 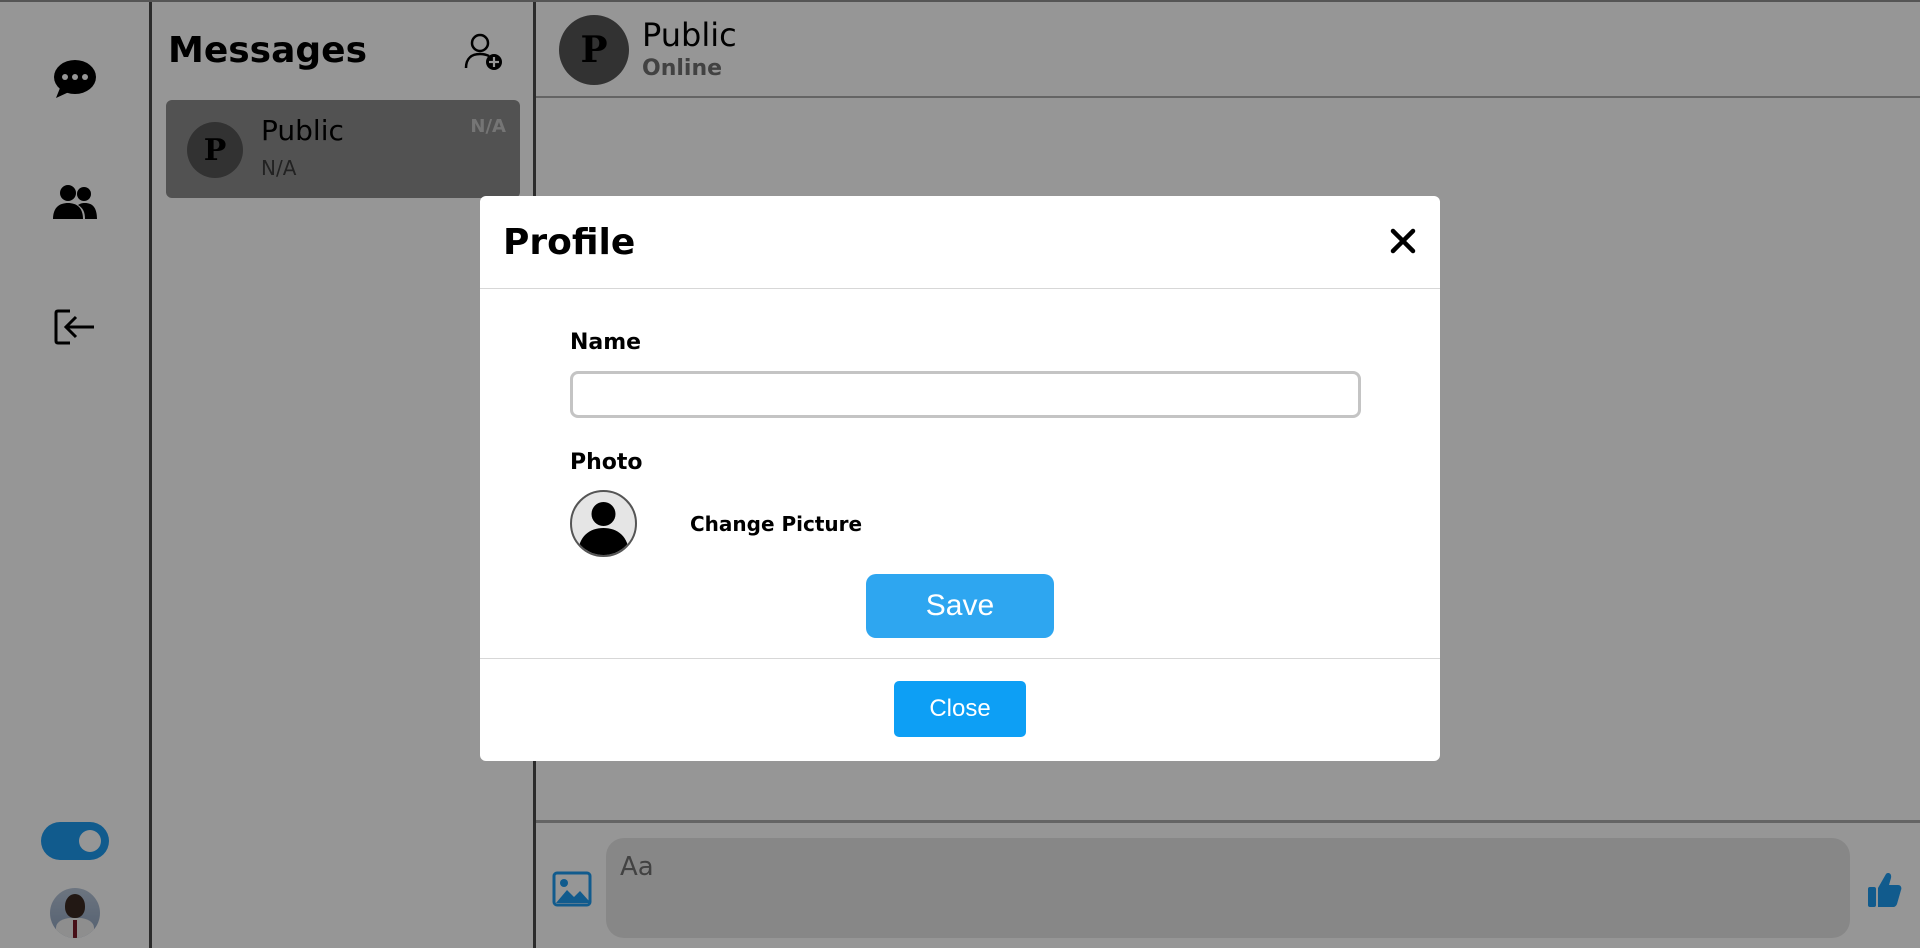 What do you see at coordinates (603, 523) in the screenshot?
I see `profile-photo` at bounding box center [603, 523].